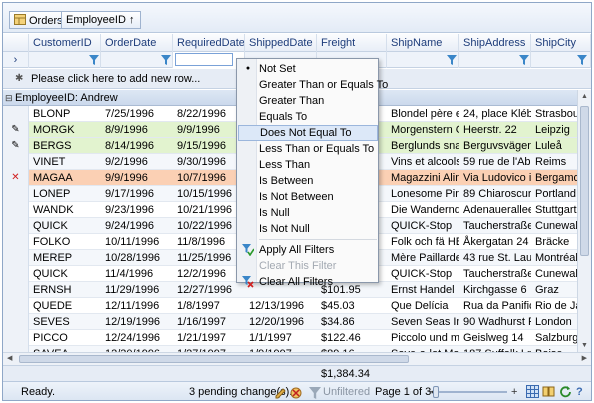  Describe the element at coordinates (495, 322) in the screenshot. I see `cell-shipaddress: 90 Wadhurst Rd.` at that location.